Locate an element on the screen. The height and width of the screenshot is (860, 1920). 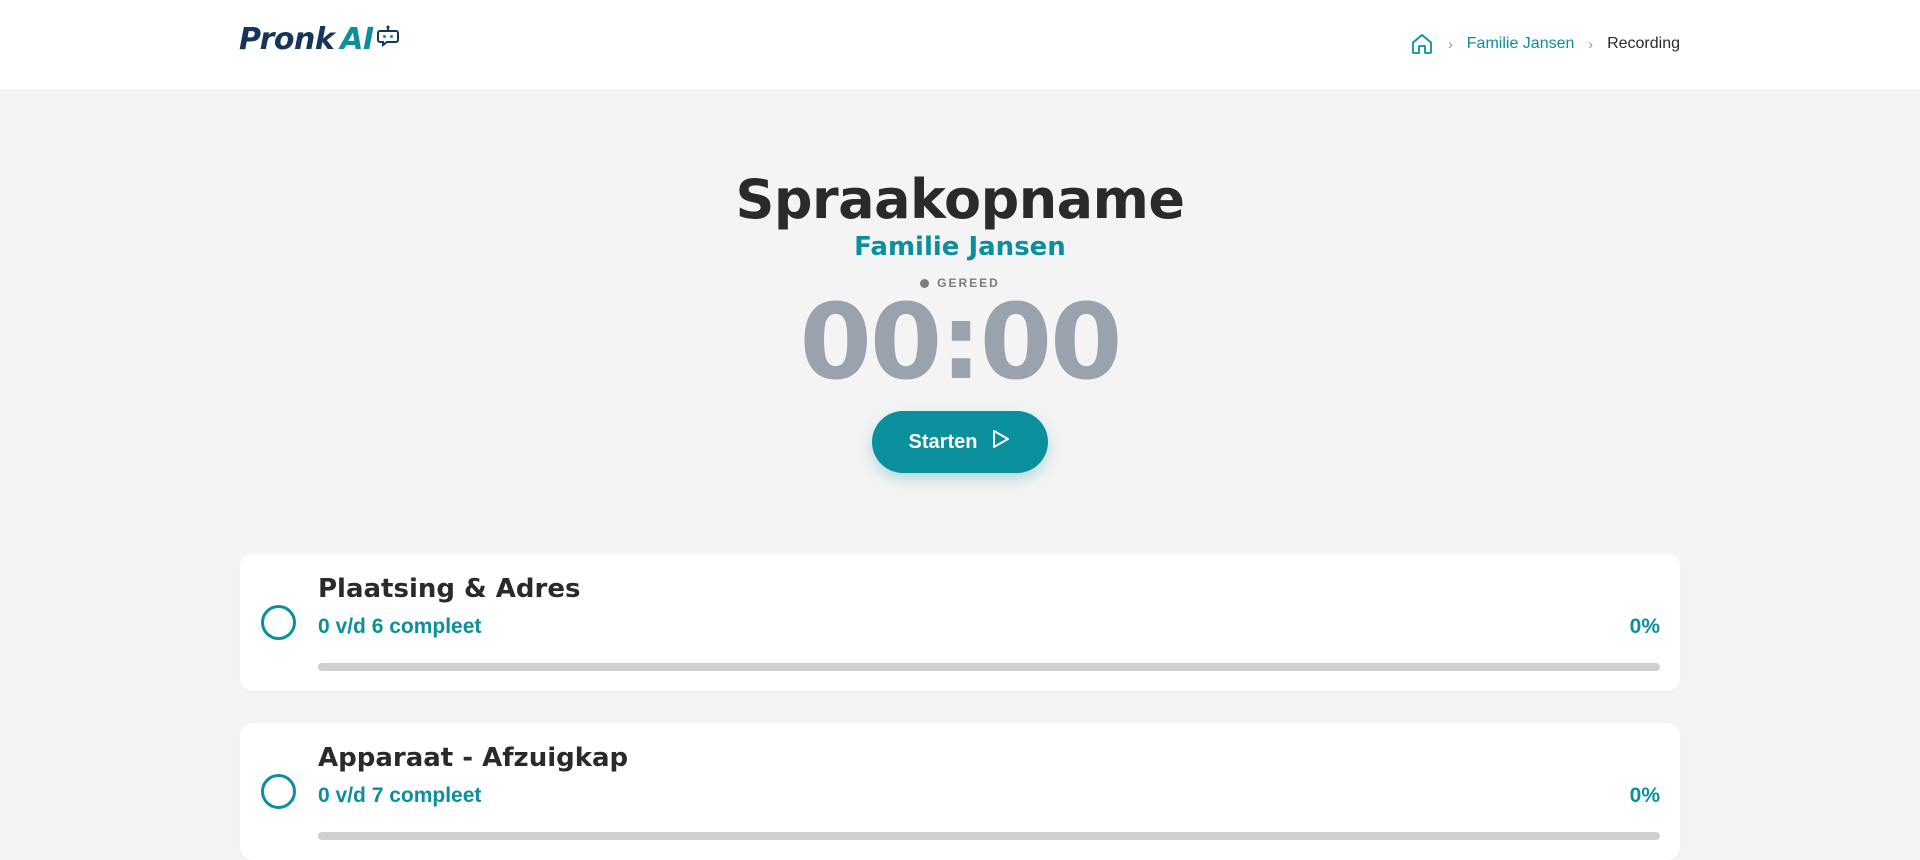
start-recording-button: Starten is located at coordinates (960, 442).